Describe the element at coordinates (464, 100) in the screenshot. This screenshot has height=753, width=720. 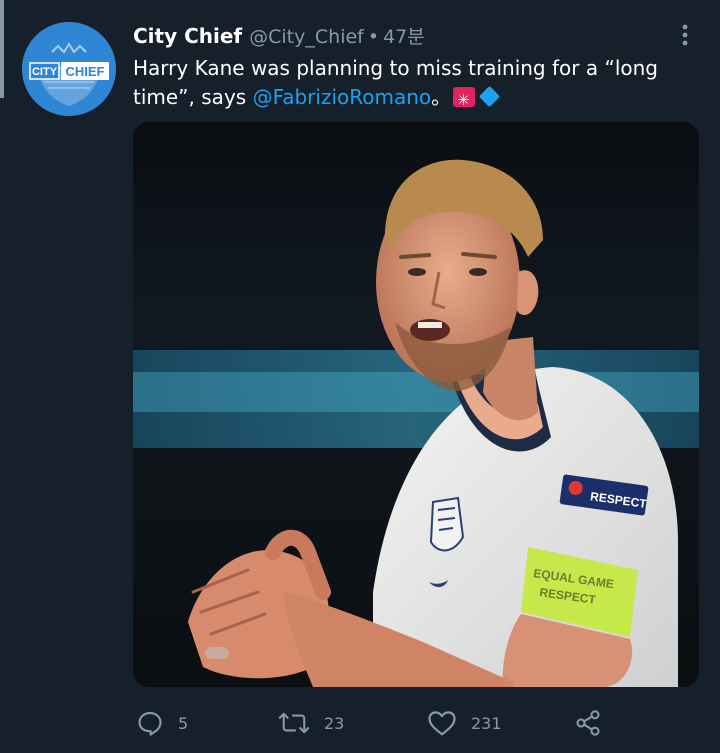
I see `rotating-light-emoji-icon` at that location.